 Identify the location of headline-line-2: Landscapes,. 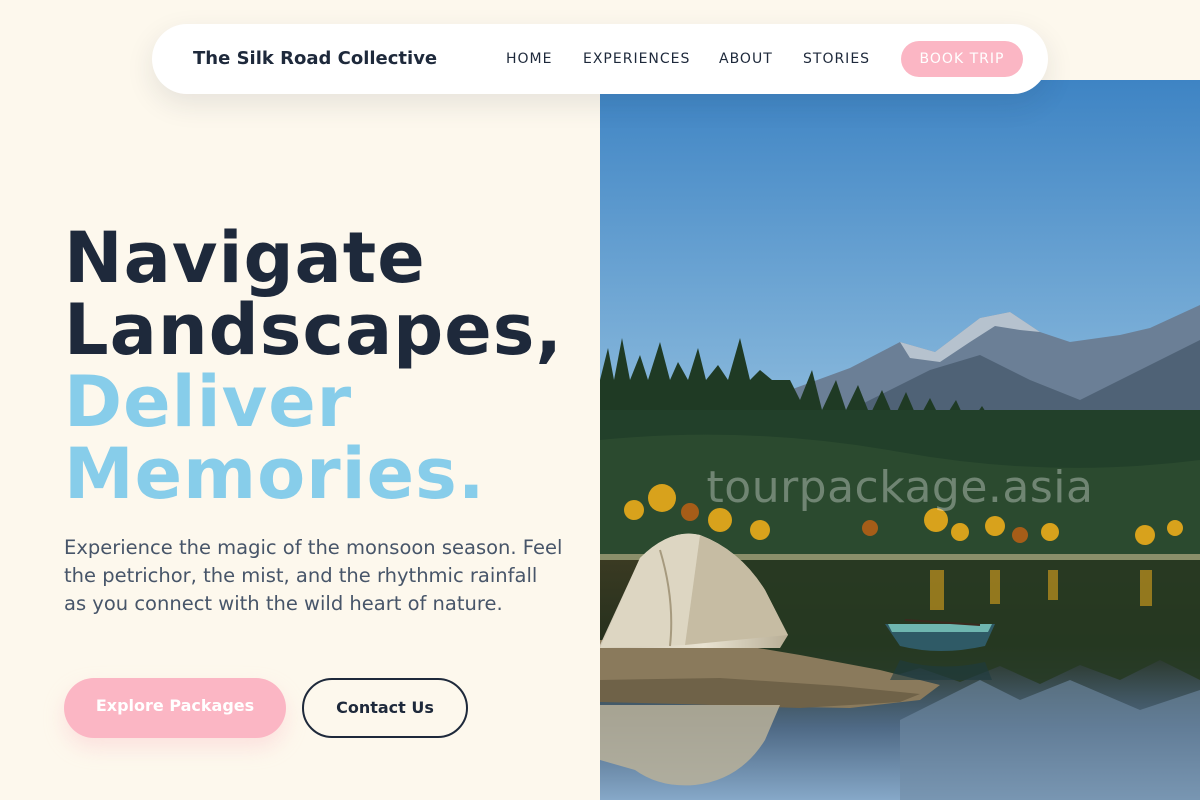
(314, 330).